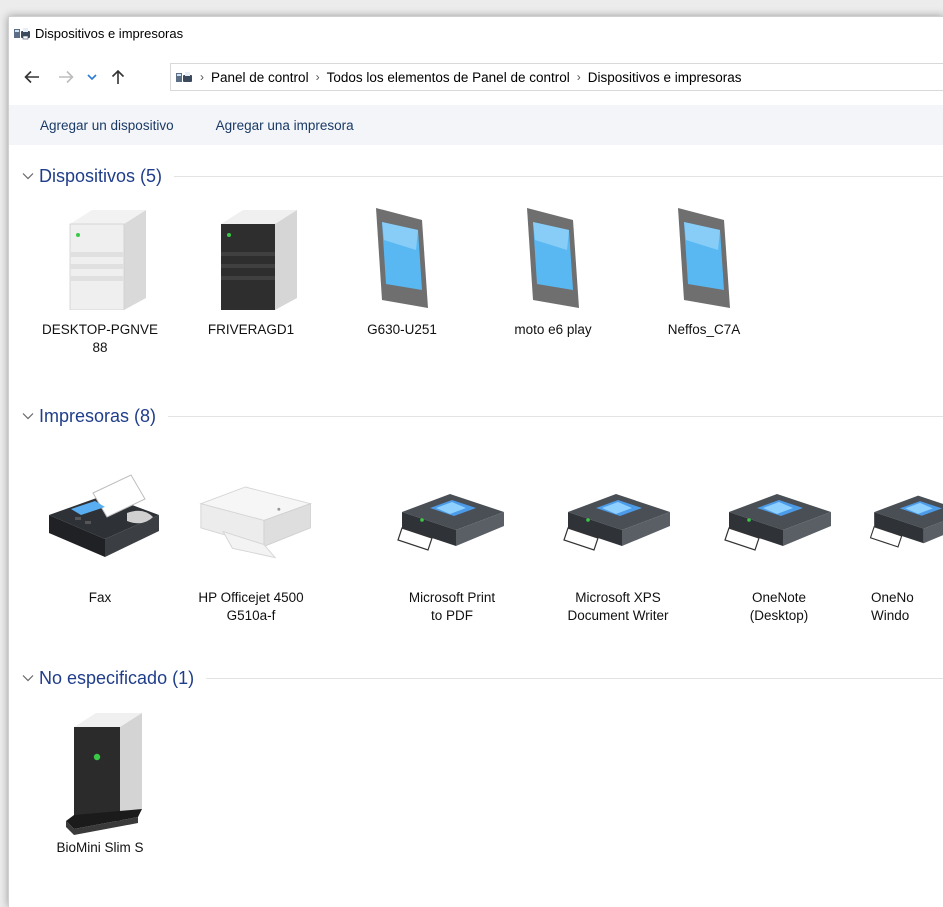 The width and height of the screenshot is (943, 907). I want to click on printer-label: HP Officejet 4500 G510a-f, so click(251, 606).